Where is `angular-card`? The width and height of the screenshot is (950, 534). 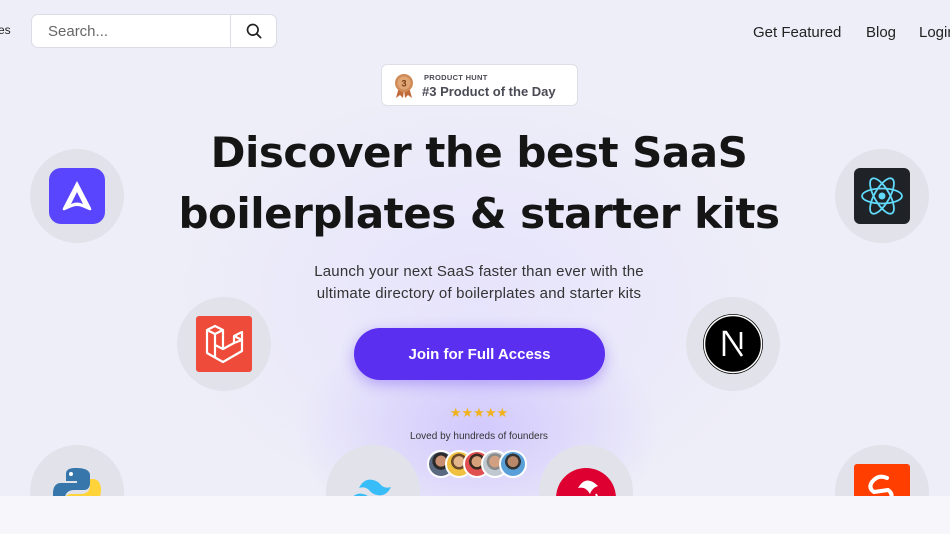 angular-card is located at coordinates (586, 470).